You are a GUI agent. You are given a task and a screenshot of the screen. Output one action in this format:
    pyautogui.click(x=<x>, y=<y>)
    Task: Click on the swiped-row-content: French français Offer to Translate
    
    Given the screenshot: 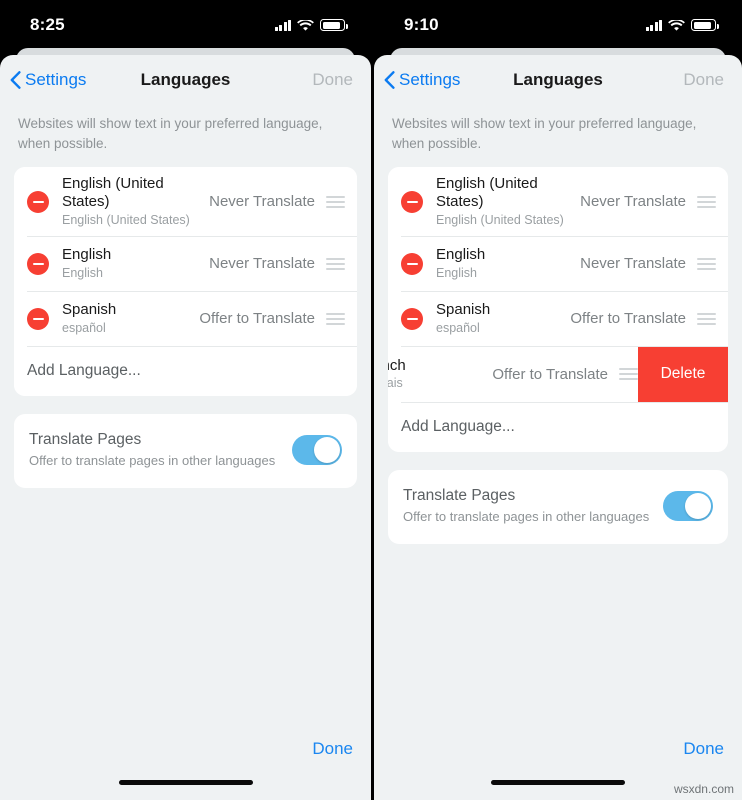 What is the action you would take?
    pyautogui.click(x=513, y=374)
    